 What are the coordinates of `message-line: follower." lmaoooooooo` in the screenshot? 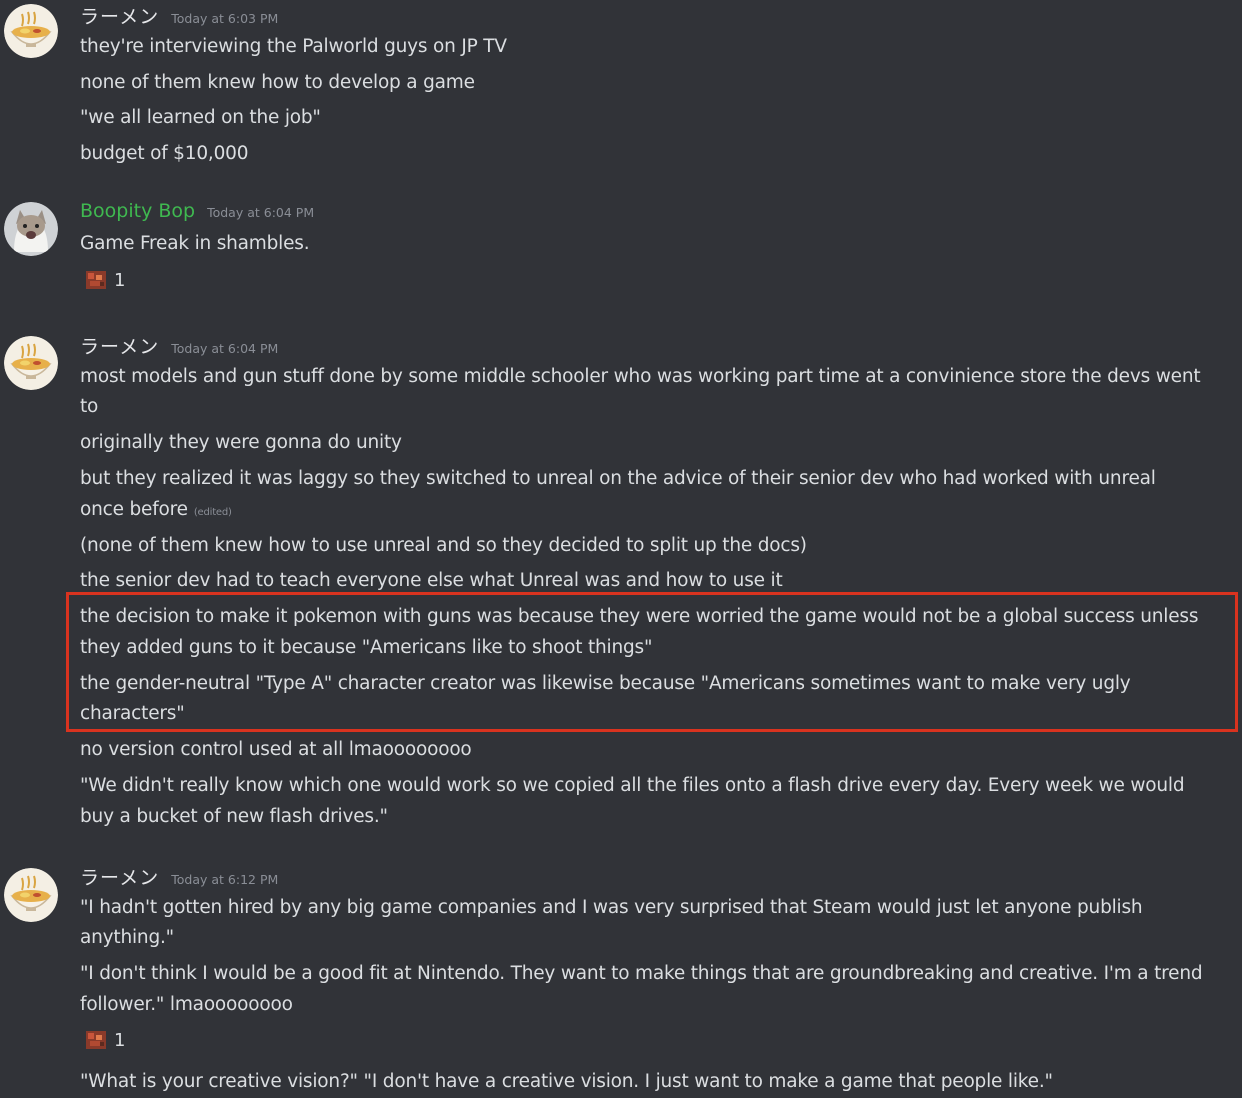 It's located at (186, 1004).